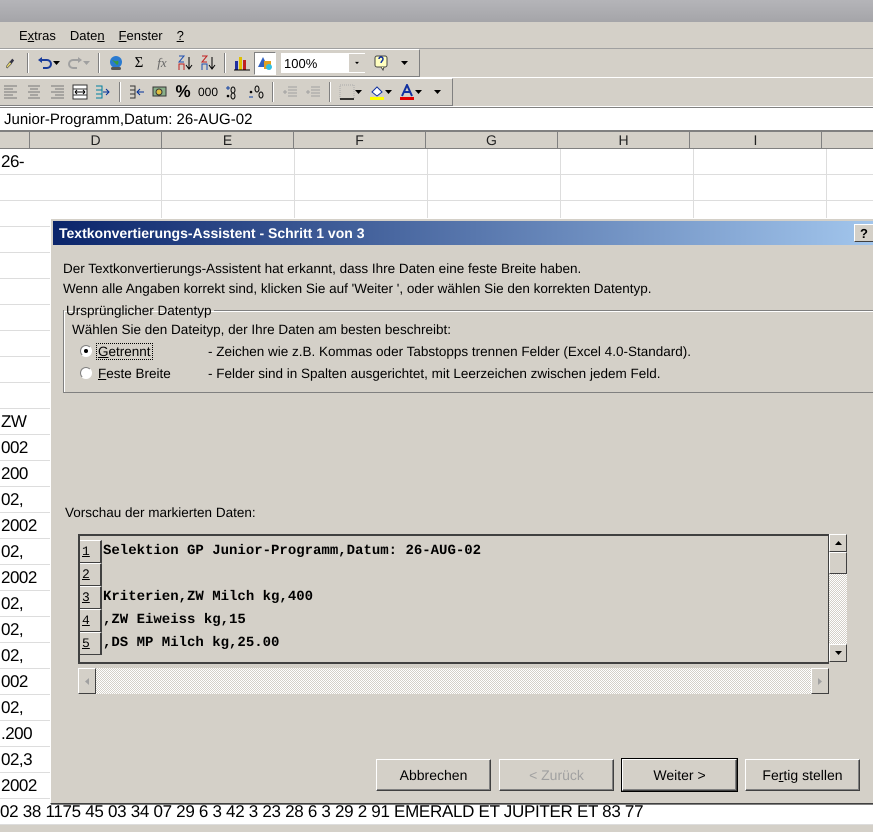  Describe the element at coordinates (185, 63) in the screenshot. I see `sort-ascending-icon` at that location.